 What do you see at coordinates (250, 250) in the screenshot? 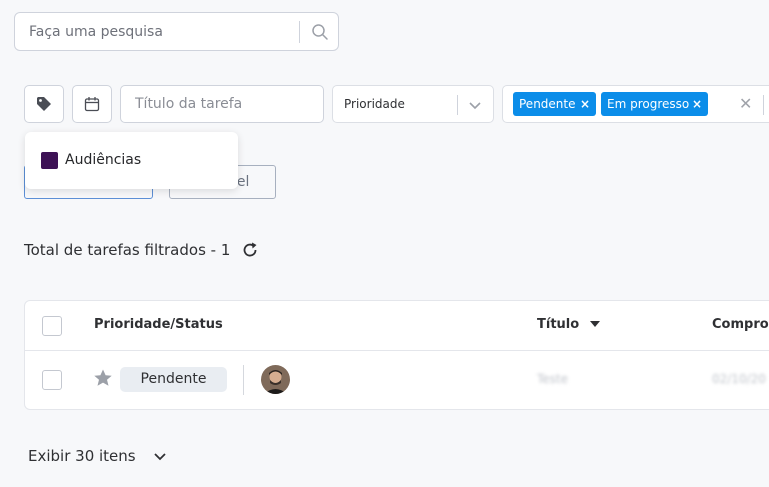
I see `refresh-icon` at bounding box center [250, 250].